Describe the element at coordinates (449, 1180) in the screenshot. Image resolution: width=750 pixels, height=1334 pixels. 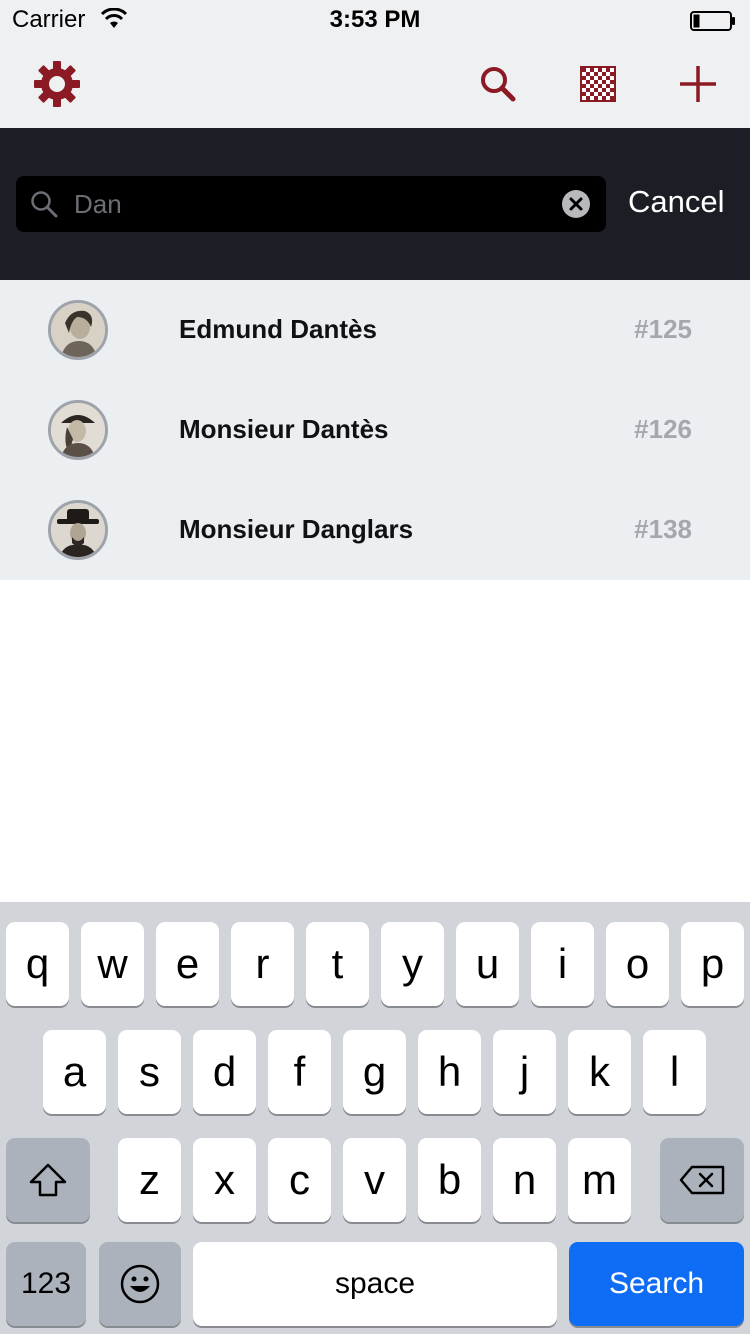
I see `key-b: b` at that location.